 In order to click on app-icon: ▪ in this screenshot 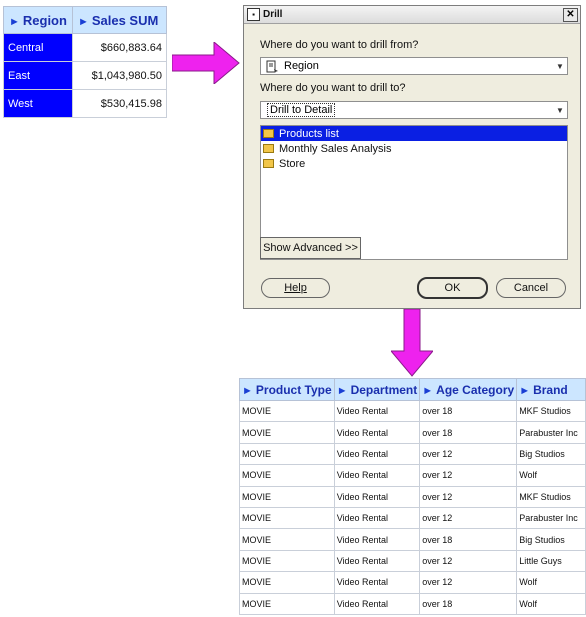, I will do `click(253, 14)`.